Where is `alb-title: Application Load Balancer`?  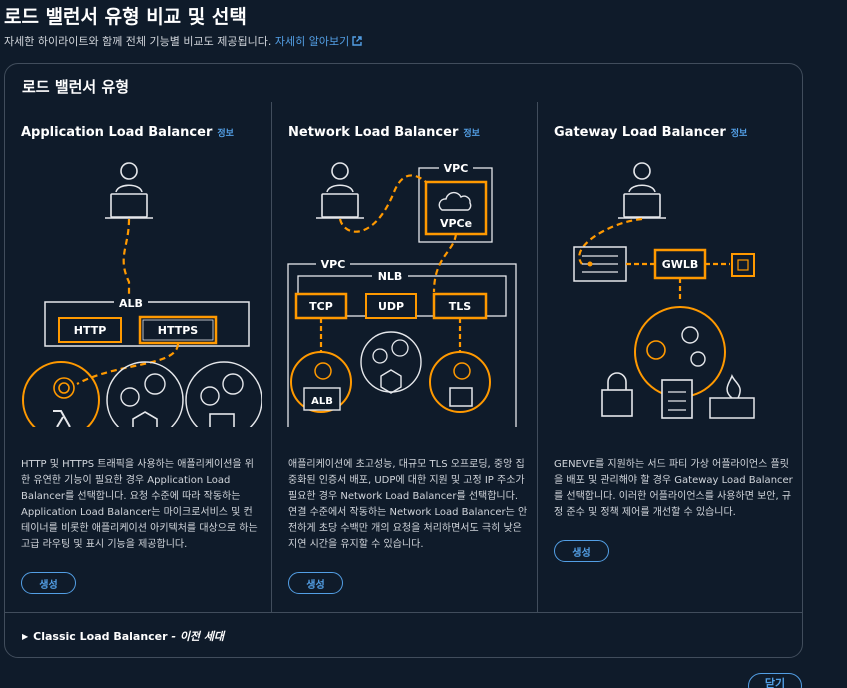
alb-title: Application Load Balancer is located at coordinates (117, 132).